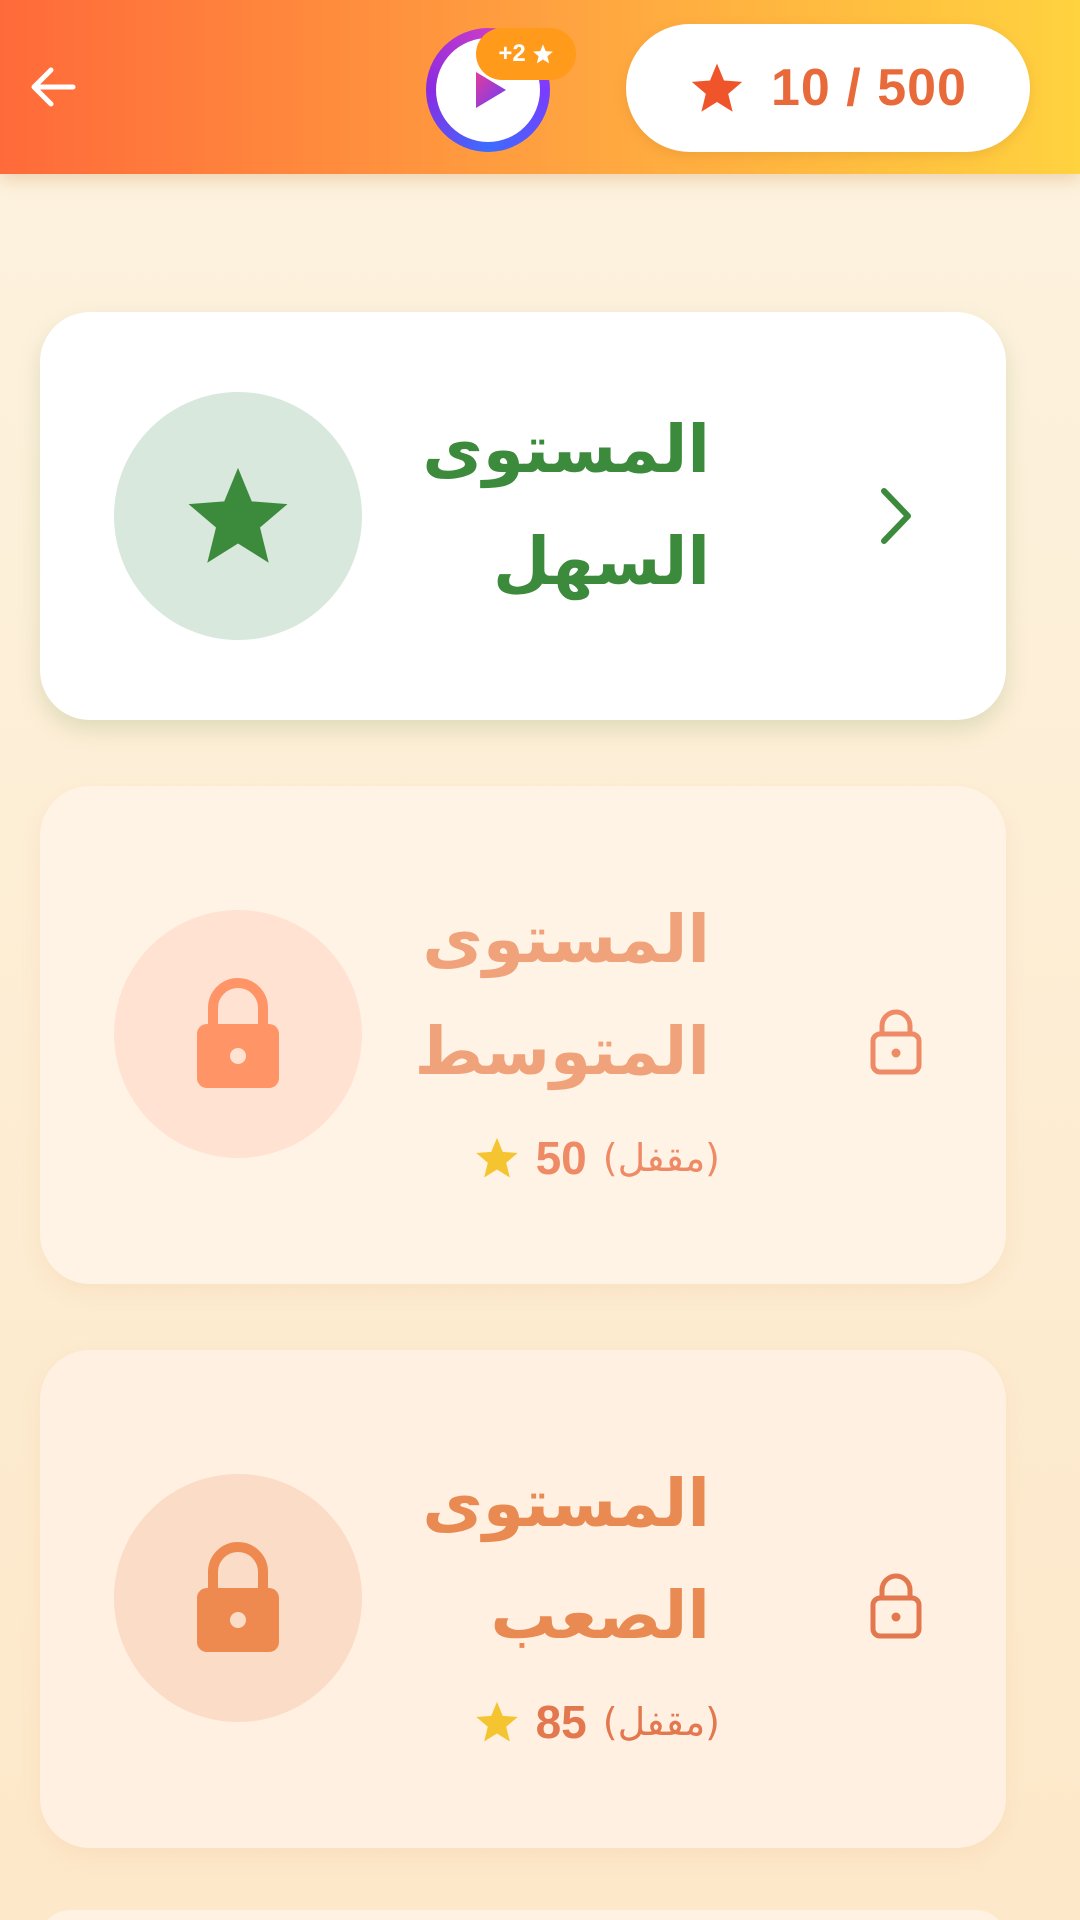 The image size is (1080, 1920). What do you see at coordinates (869, 88) in the screenshot?
I see `score-text: 10 / 500` at bounding box center [869, 88].